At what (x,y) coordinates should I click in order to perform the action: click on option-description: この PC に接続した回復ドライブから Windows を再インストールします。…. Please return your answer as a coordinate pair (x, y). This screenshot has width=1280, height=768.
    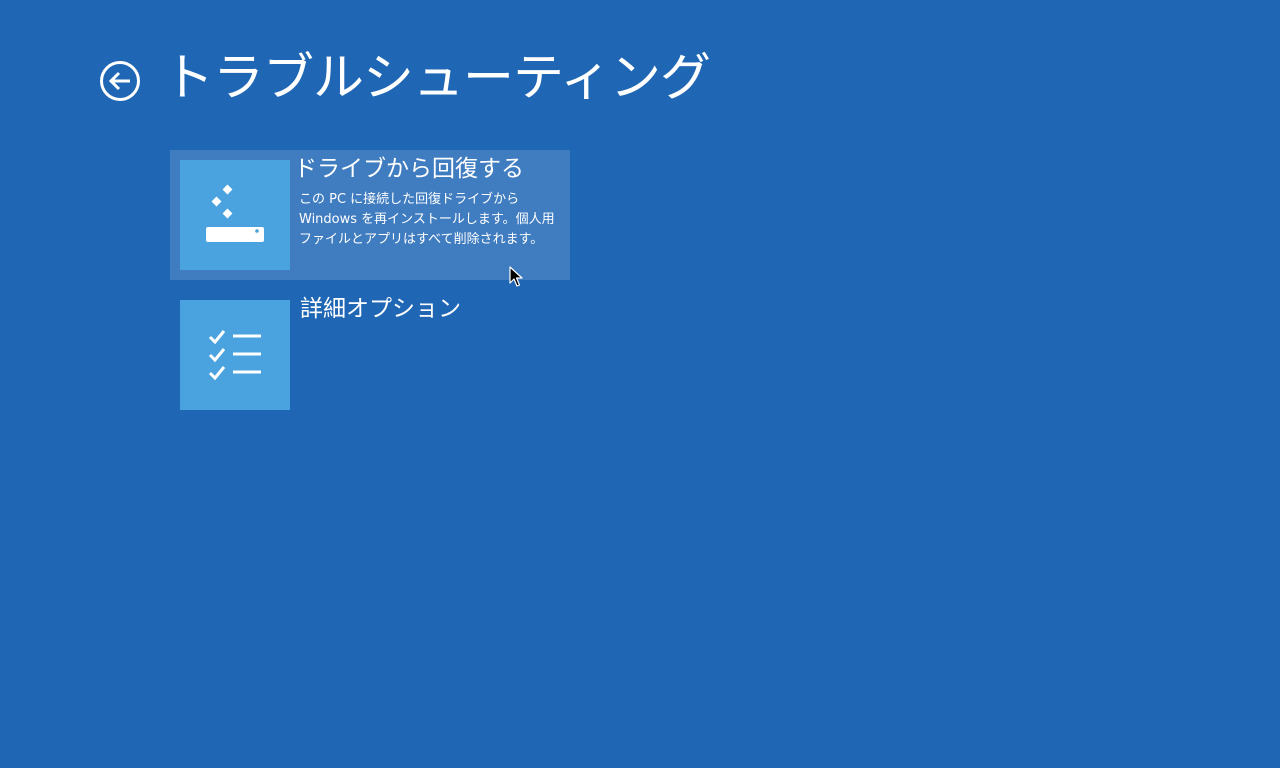
    Looking at the image, I should click on (431, 220).